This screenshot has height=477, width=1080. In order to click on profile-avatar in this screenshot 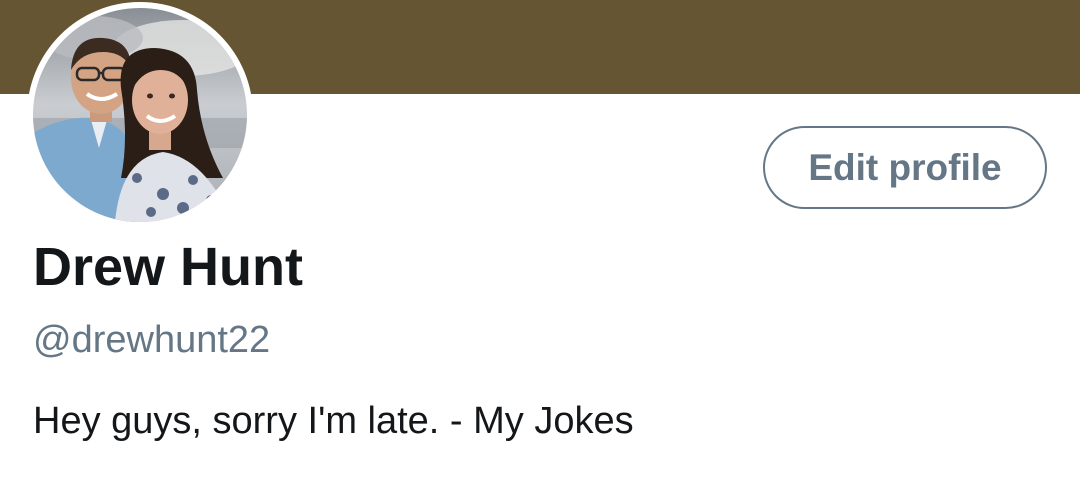, I will do `click(140, 115)`.